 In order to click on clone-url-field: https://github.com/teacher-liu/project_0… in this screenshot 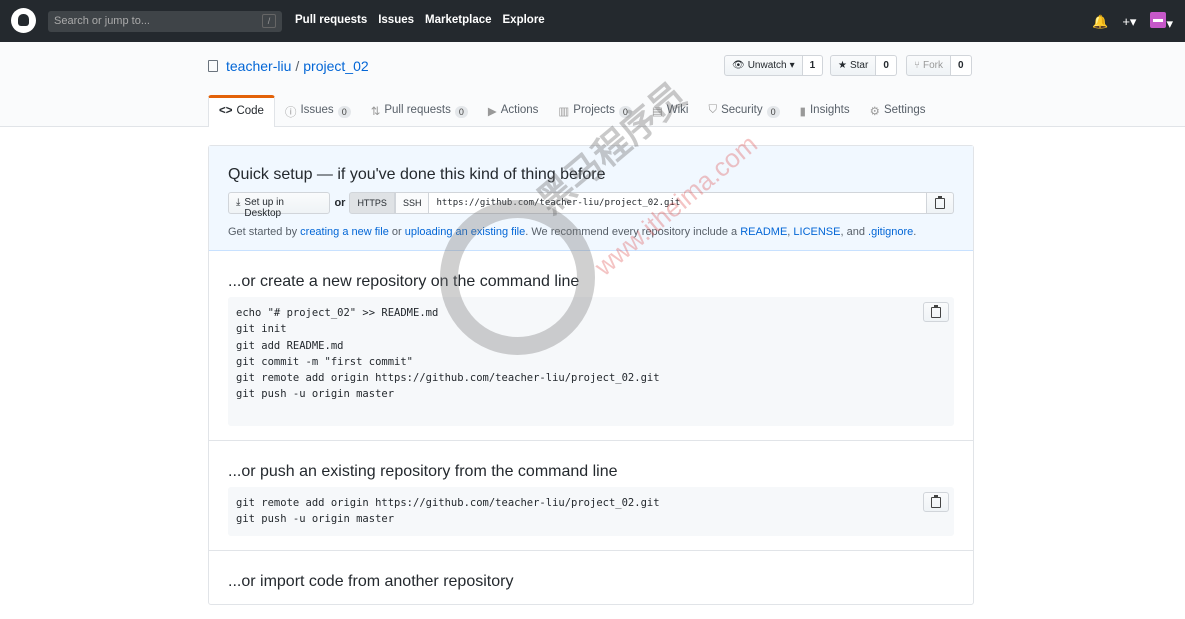, I will do `click(678, 203)`.